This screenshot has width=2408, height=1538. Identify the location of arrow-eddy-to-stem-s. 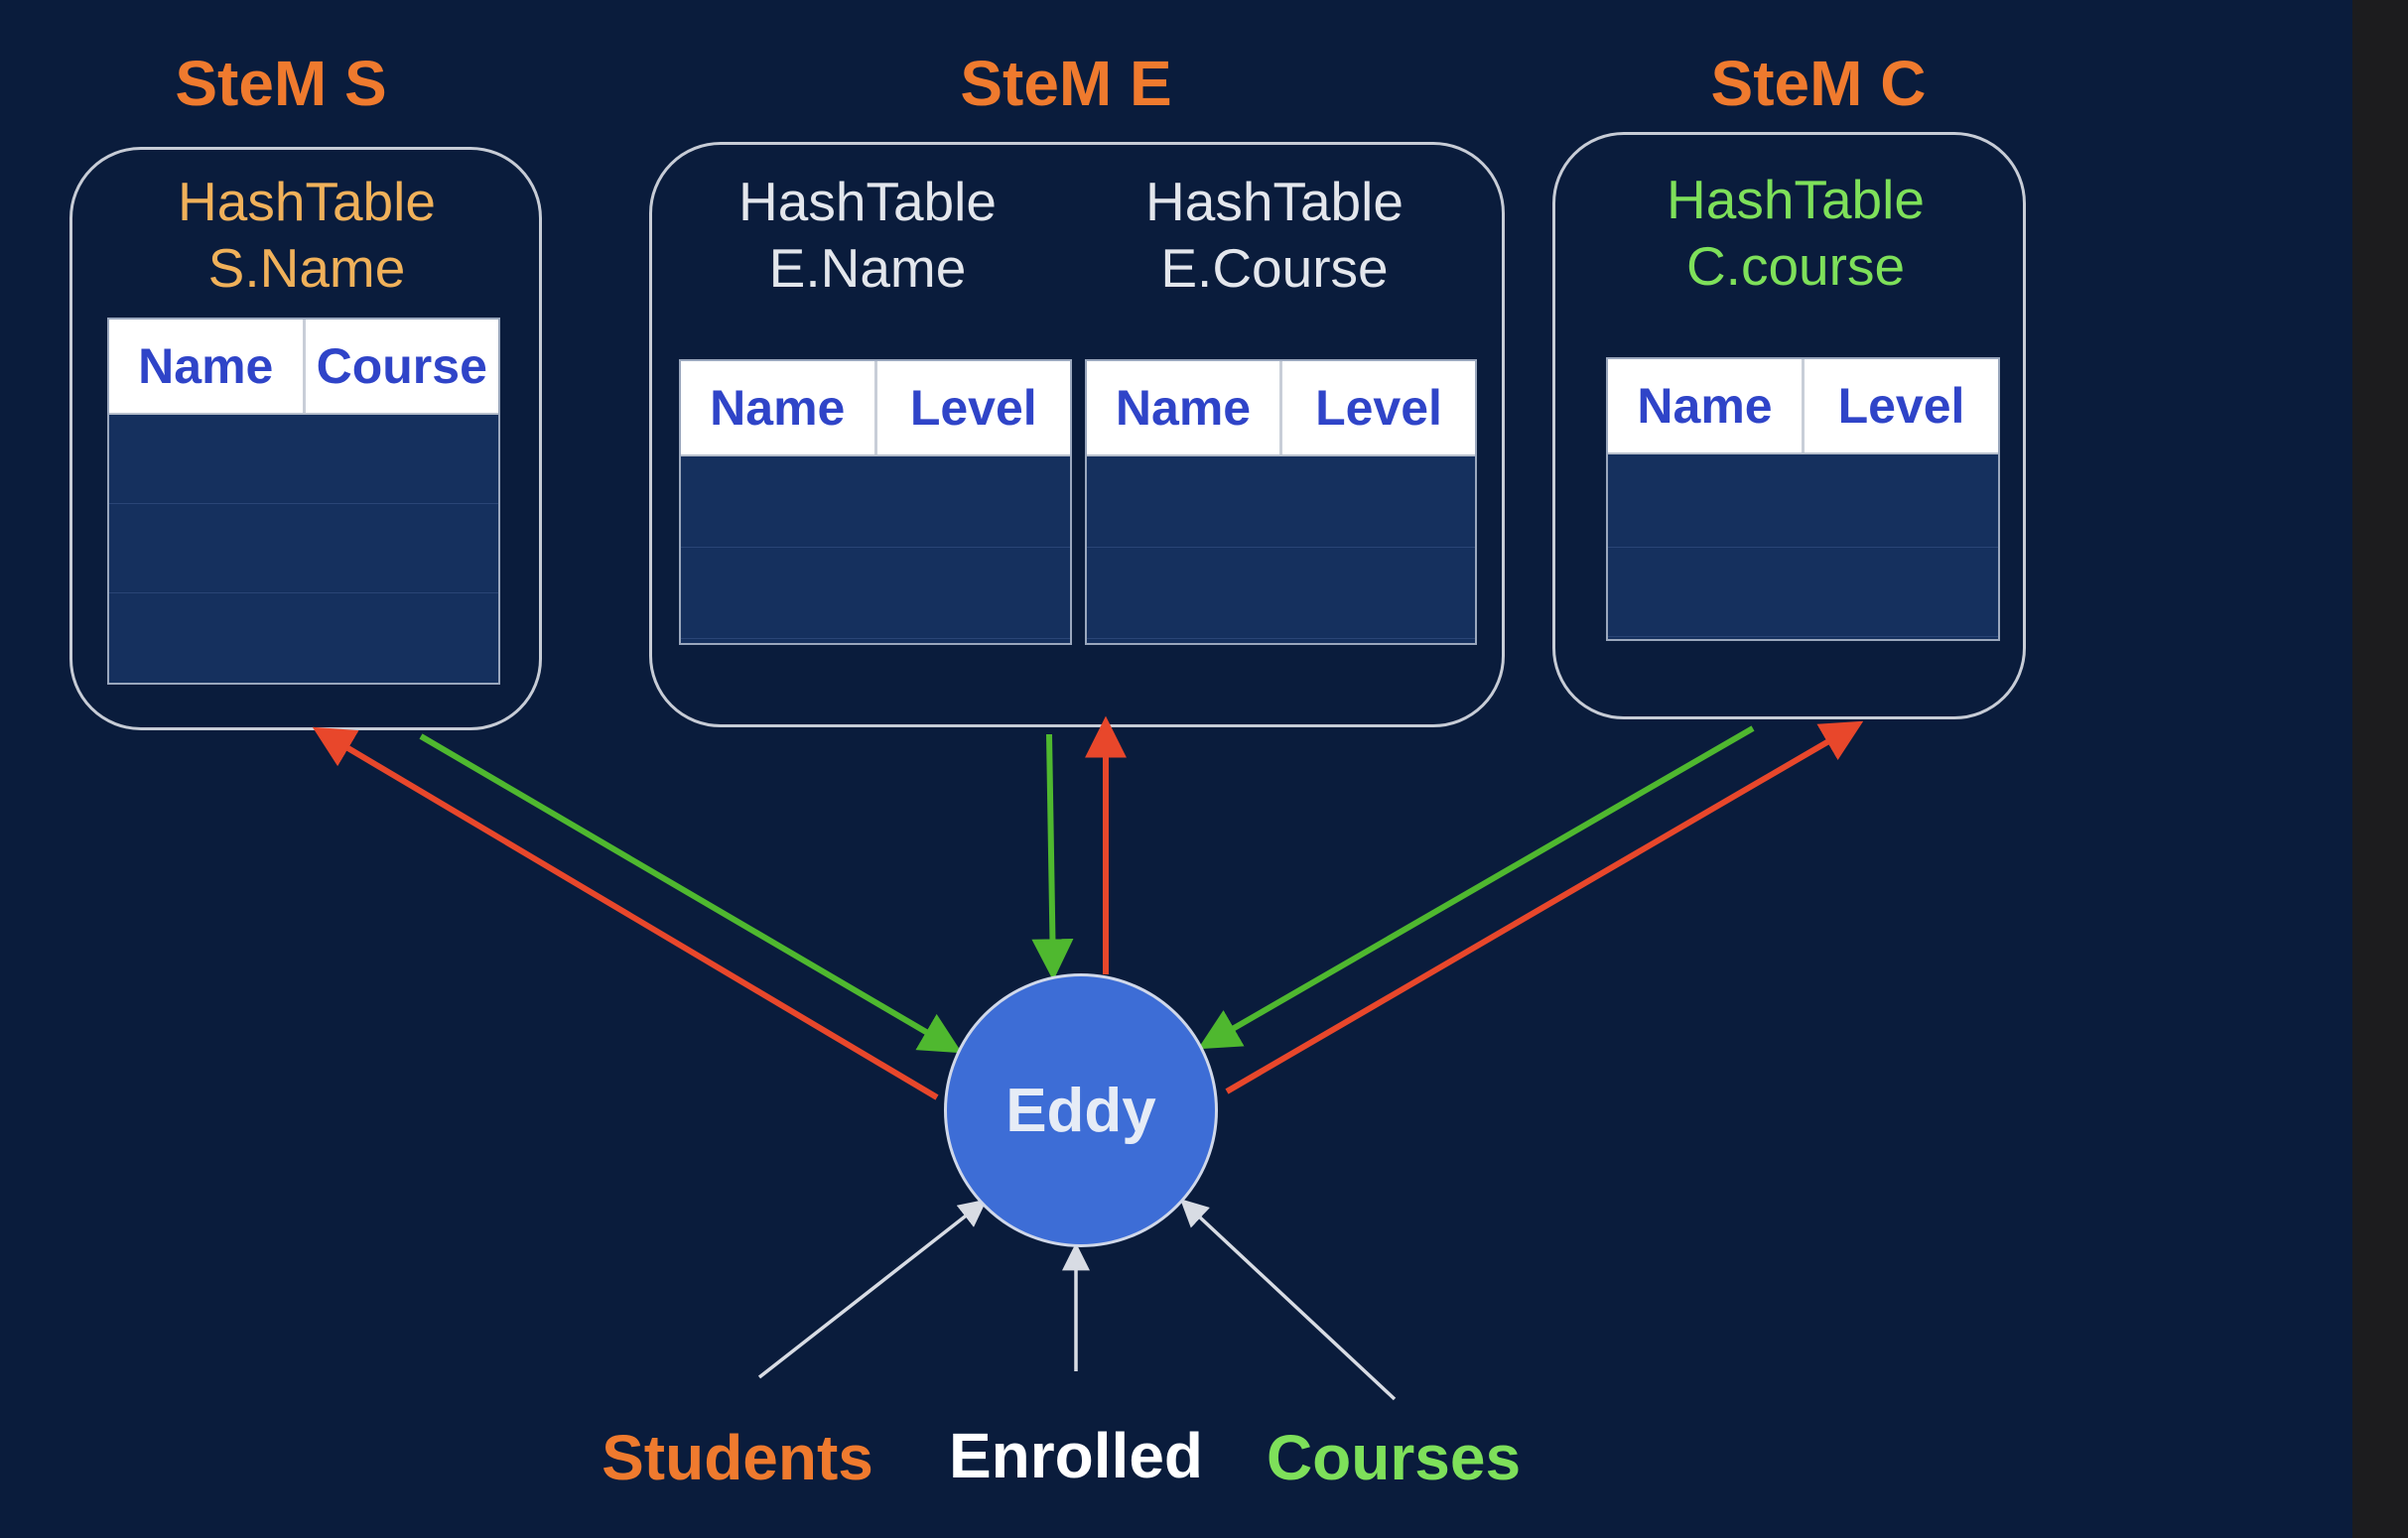
(625, 913).